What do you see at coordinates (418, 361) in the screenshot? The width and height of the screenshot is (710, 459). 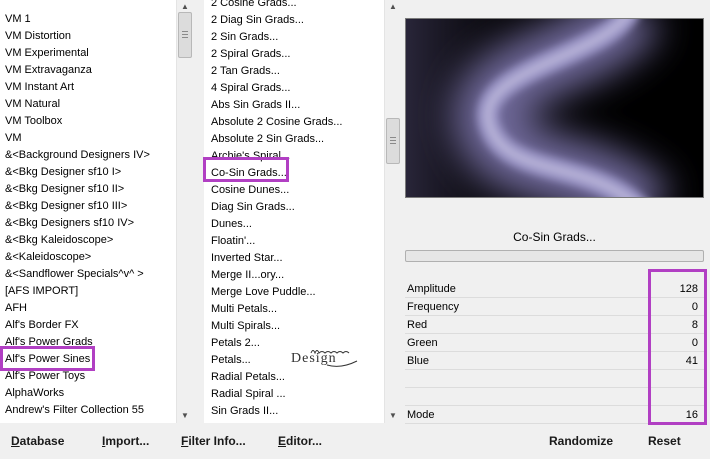 I see `parameter-label: Blue` at bounding box center [418, 361].